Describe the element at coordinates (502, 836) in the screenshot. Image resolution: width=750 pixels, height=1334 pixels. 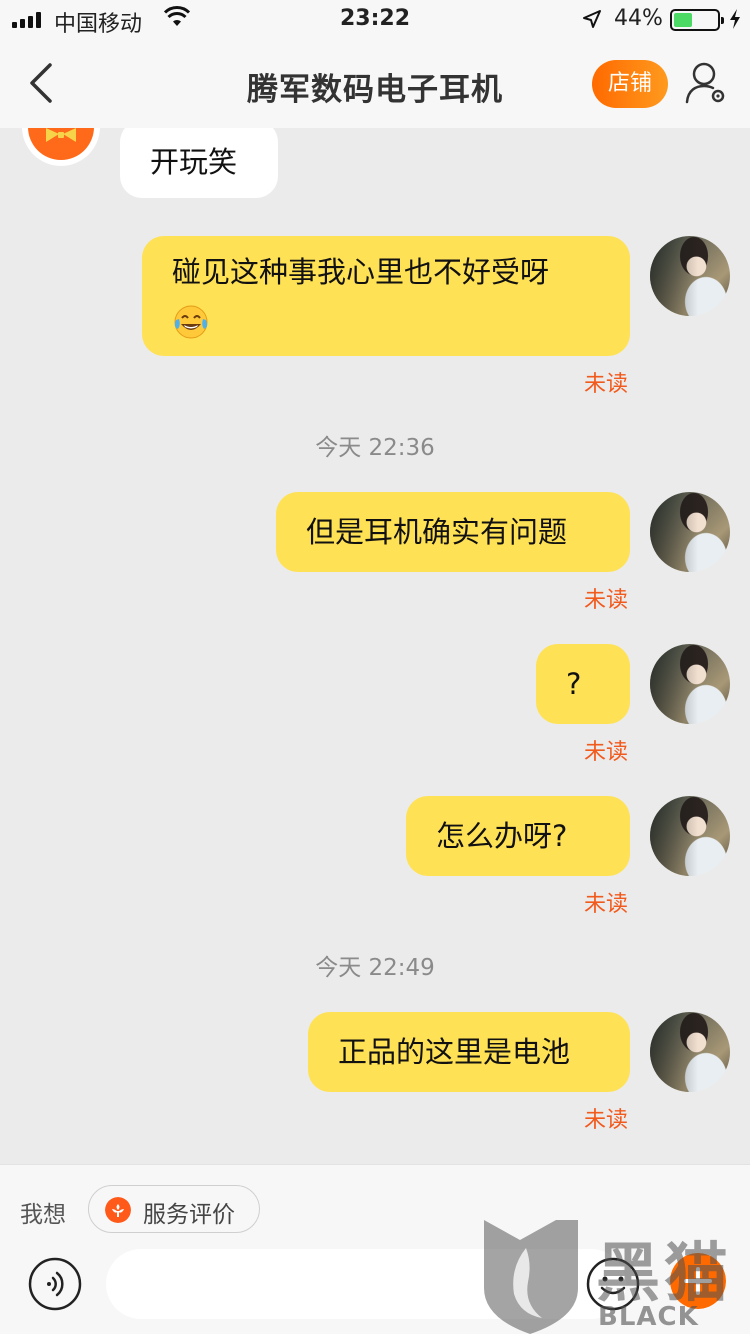
I see `message-text: 怎么办呀?` at that location.